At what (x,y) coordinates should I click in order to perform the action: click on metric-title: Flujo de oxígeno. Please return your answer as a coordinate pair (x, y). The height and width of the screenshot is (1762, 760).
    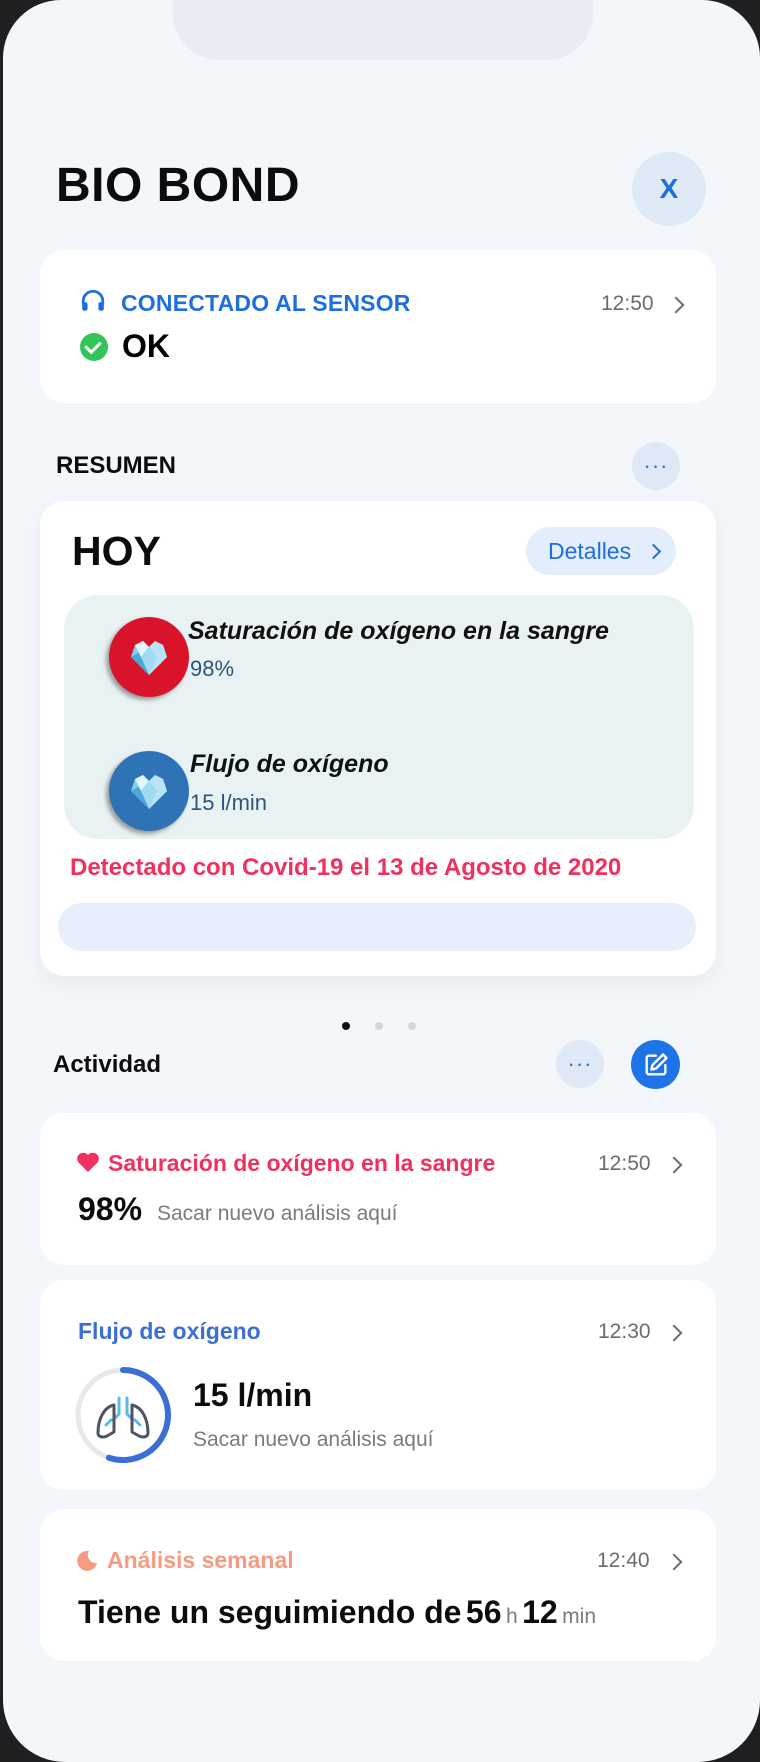
    Looking at the image, I should click on (289, 764).